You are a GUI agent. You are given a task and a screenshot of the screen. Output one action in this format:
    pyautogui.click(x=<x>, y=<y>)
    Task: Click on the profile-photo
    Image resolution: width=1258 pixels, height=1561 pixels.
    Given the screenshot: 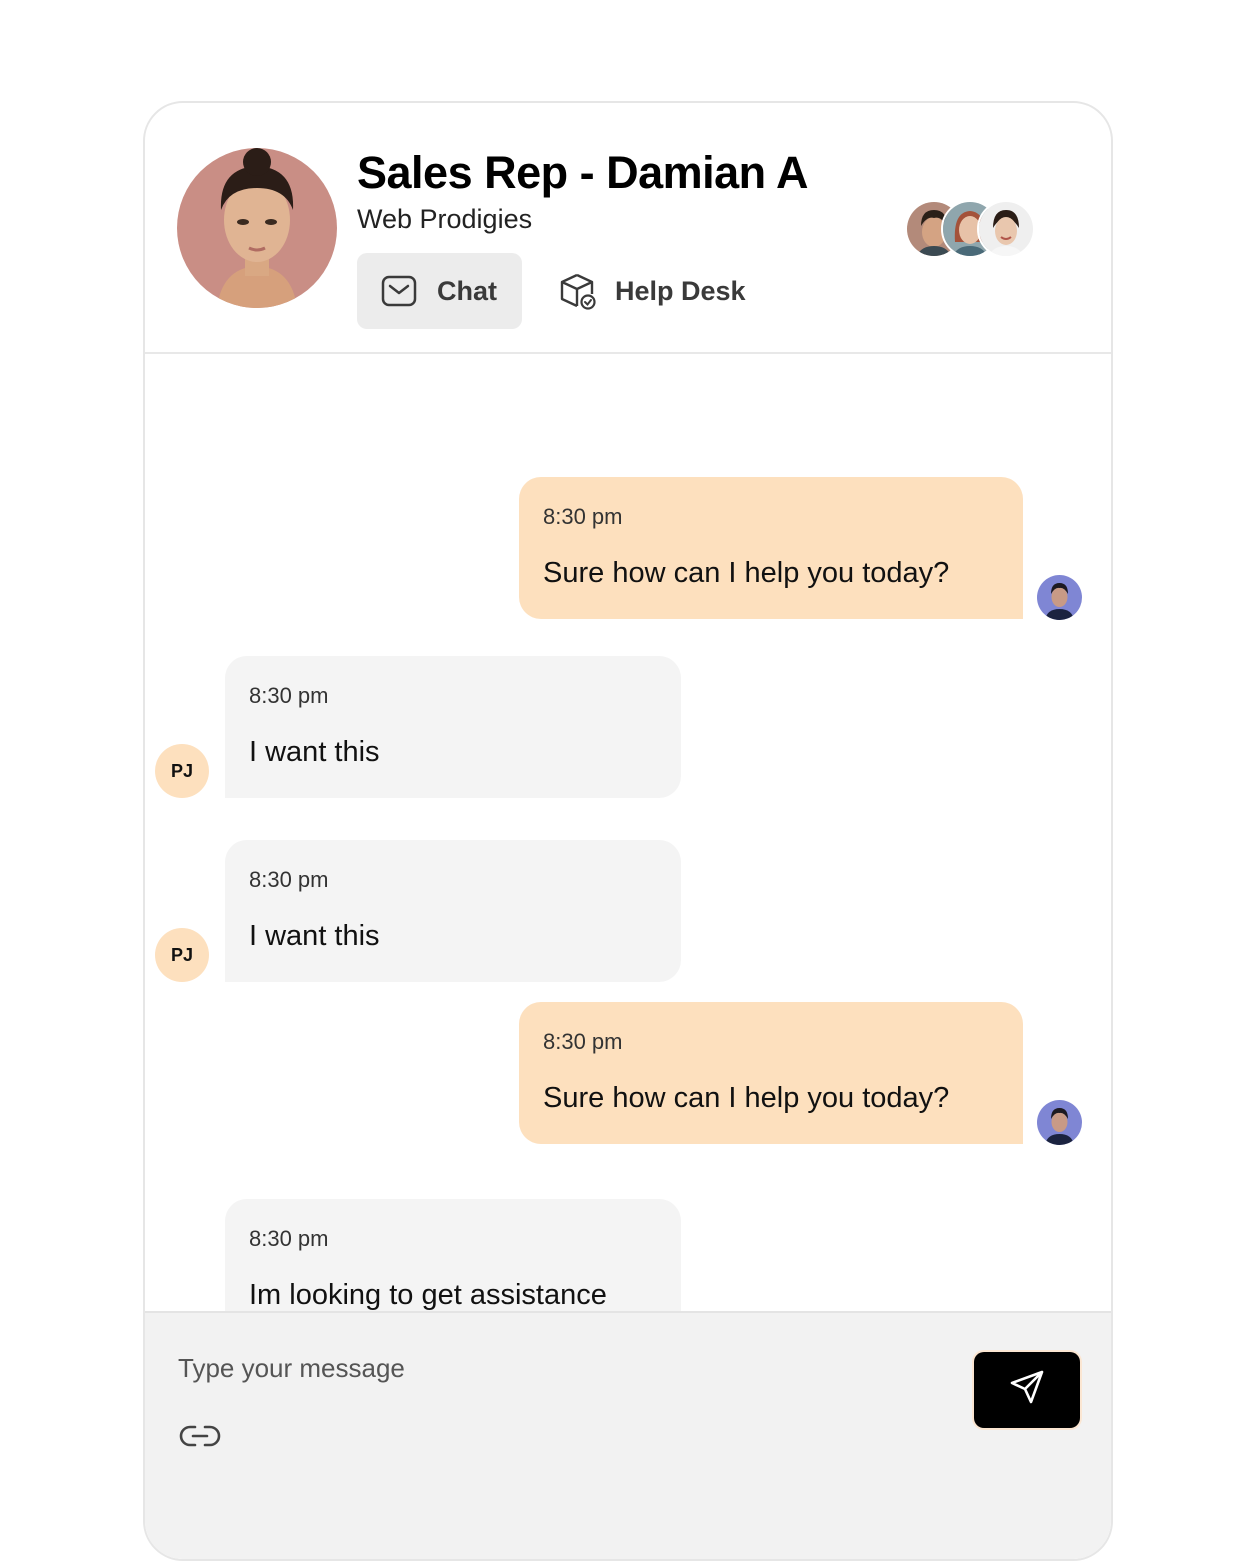 What is the action you would take?
    pyautogui.click(x=257, y=228)
    